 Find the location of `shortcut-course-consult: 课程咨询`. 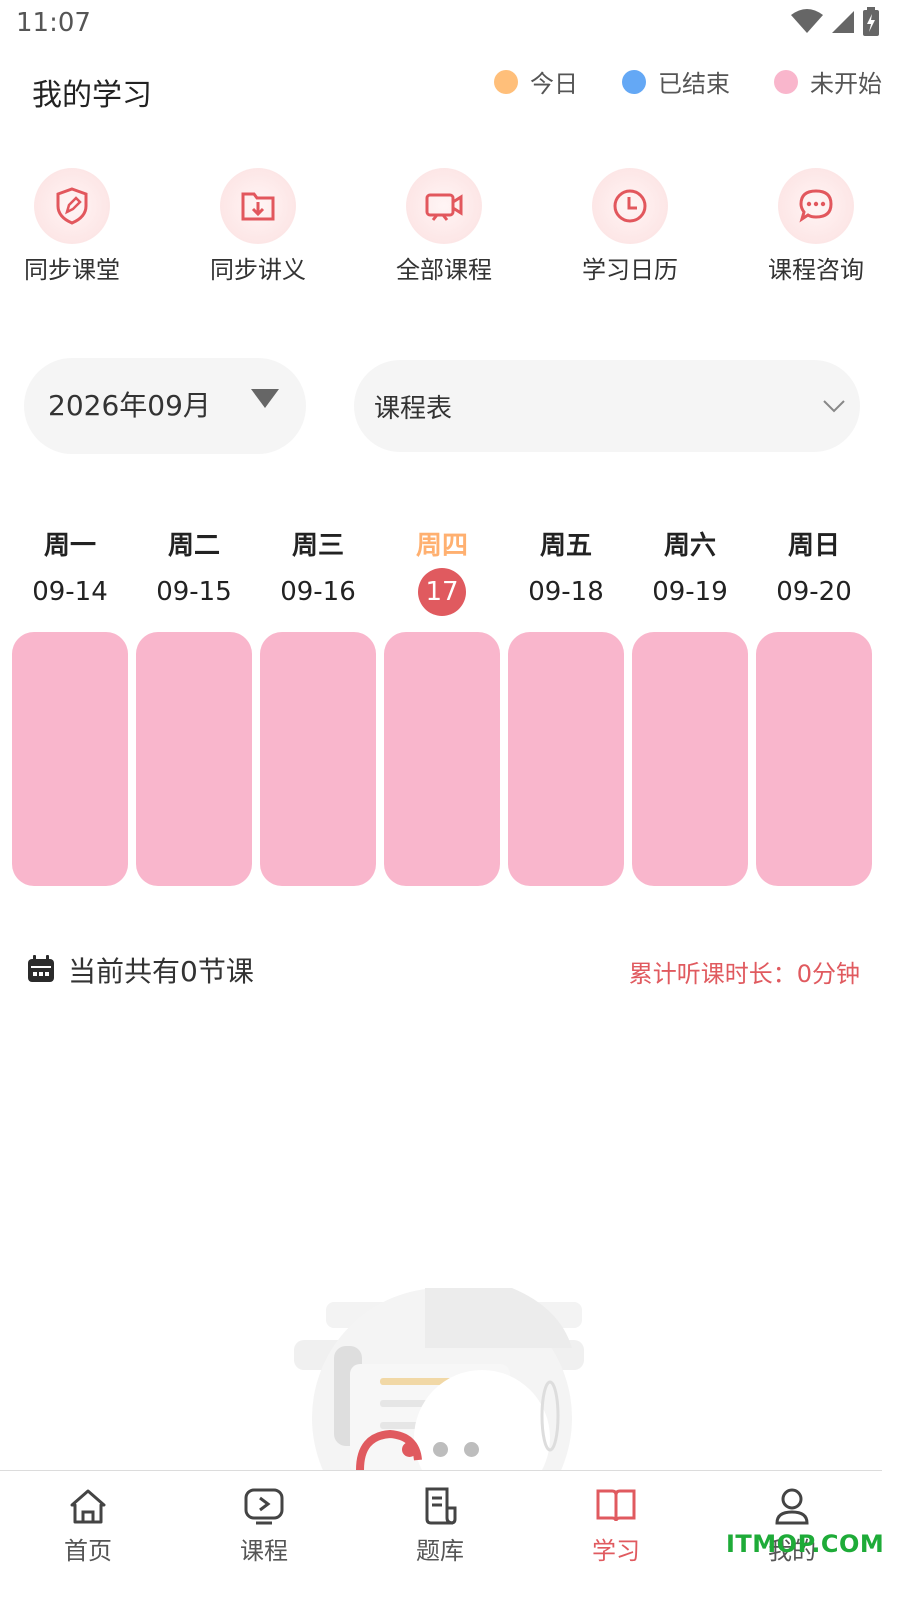

shortcut-course-consult: 课程咨询 is located at coordinates (816, 226).